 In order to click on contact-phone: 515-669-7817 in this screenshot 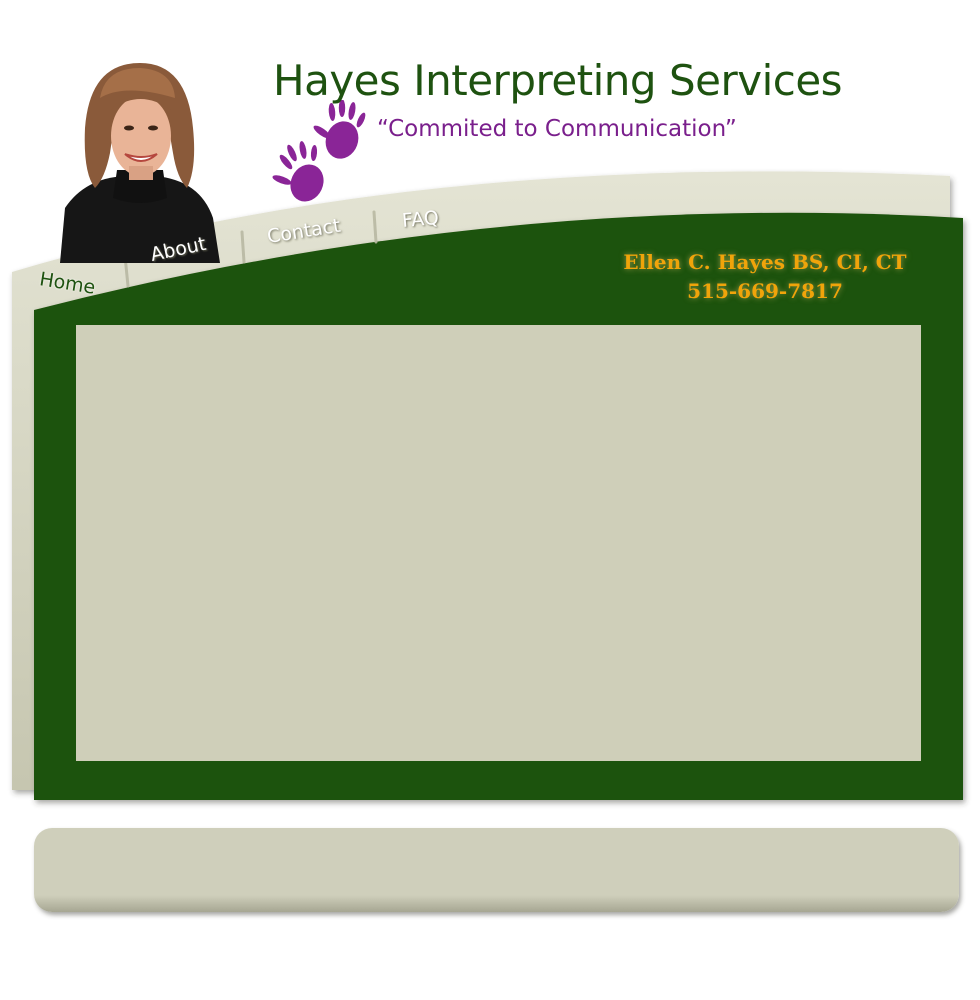, I will do `click(765, 291)`.